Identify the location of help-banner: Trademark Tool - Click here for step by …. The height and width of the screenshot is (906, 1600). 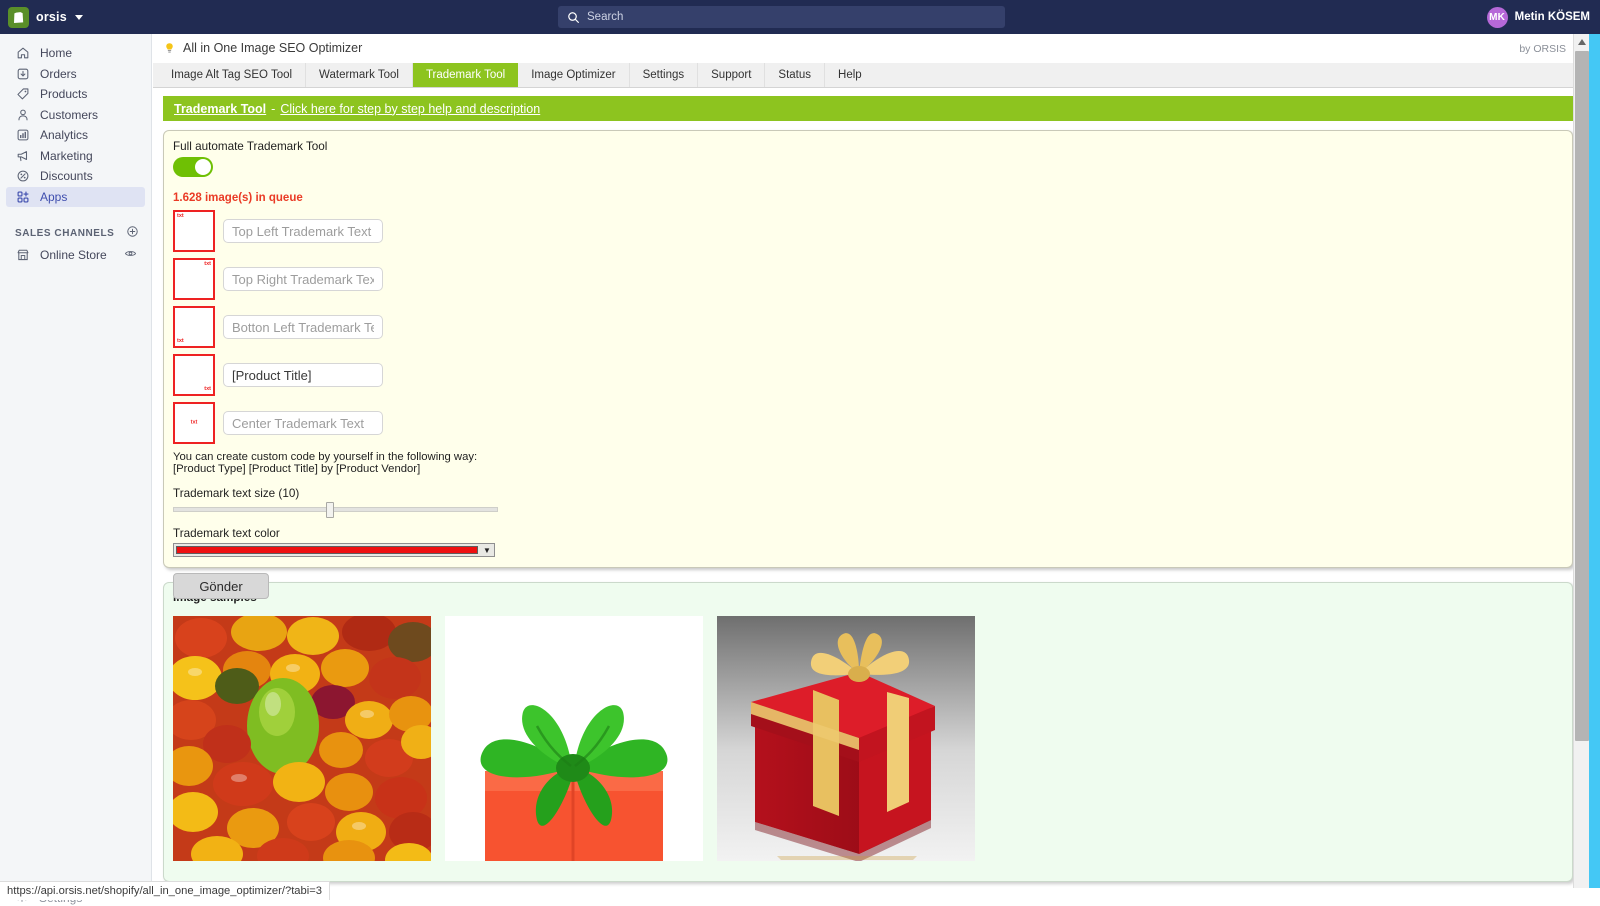
(868, 108).